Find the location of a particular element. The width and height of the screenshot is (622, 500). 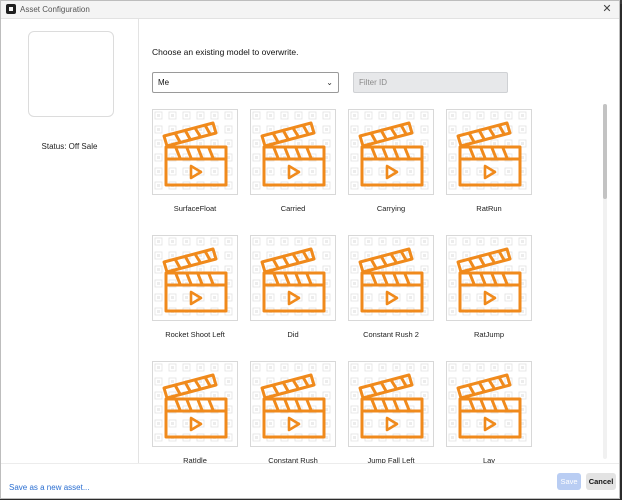

asset-name: RatRun is located at coordinates (489, 208).